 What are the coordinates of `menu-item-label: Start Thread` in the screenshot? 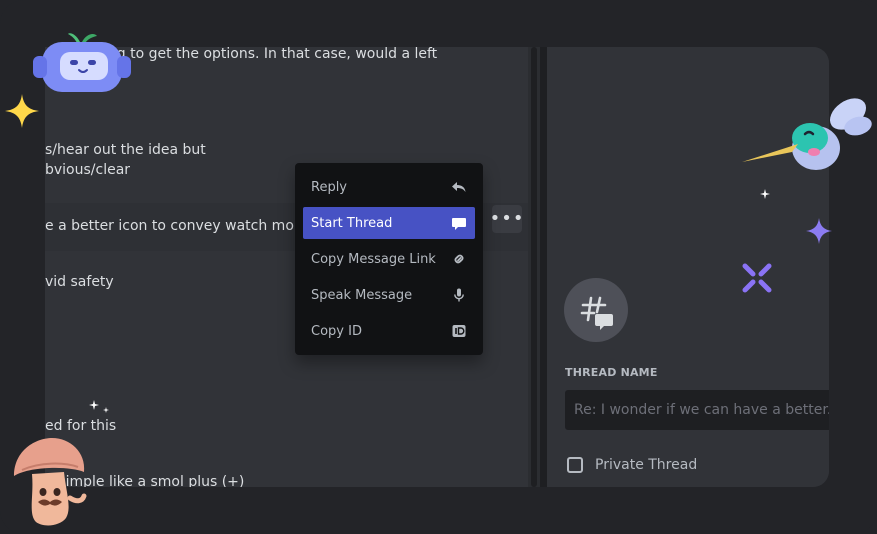 It's located at (352, 223).